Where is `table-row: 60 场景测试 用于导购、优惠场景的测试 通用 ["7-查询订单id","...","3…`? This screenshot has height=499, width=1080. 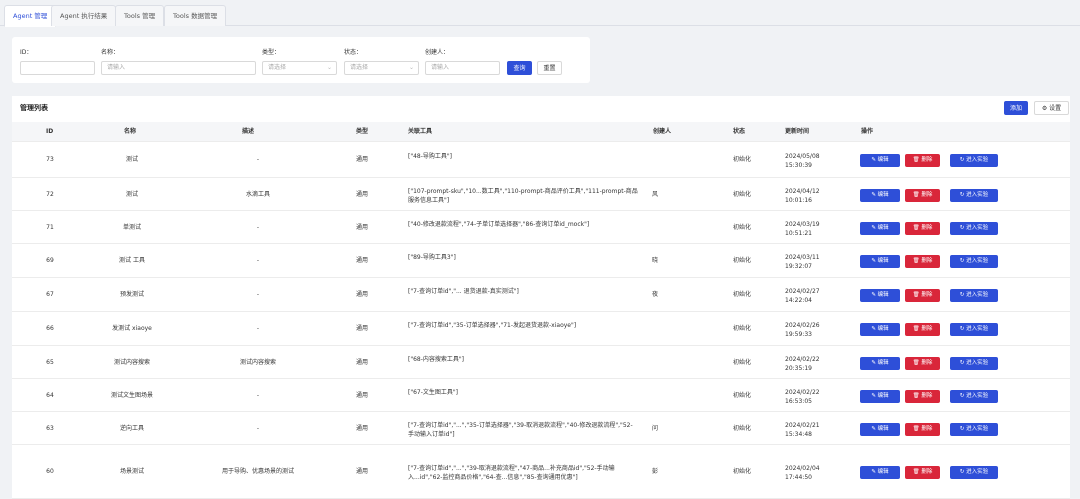 table-row: 60 场景测试 用于导购、优惠场景的测试 通用 ["7-查询订单id","...","3… is located at coordinates (541, 472).